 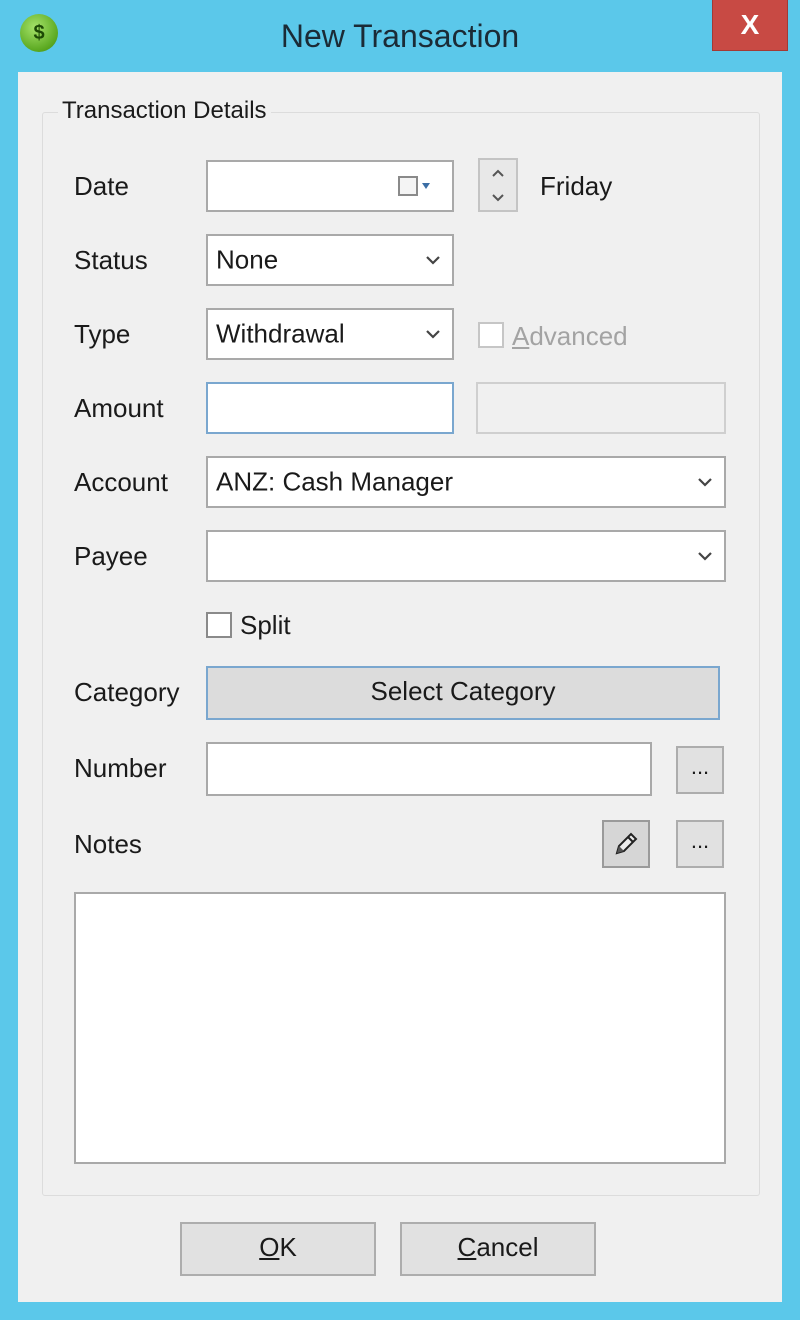 I want to click on select-category-button: Select Category, so click(x=463, y=693).